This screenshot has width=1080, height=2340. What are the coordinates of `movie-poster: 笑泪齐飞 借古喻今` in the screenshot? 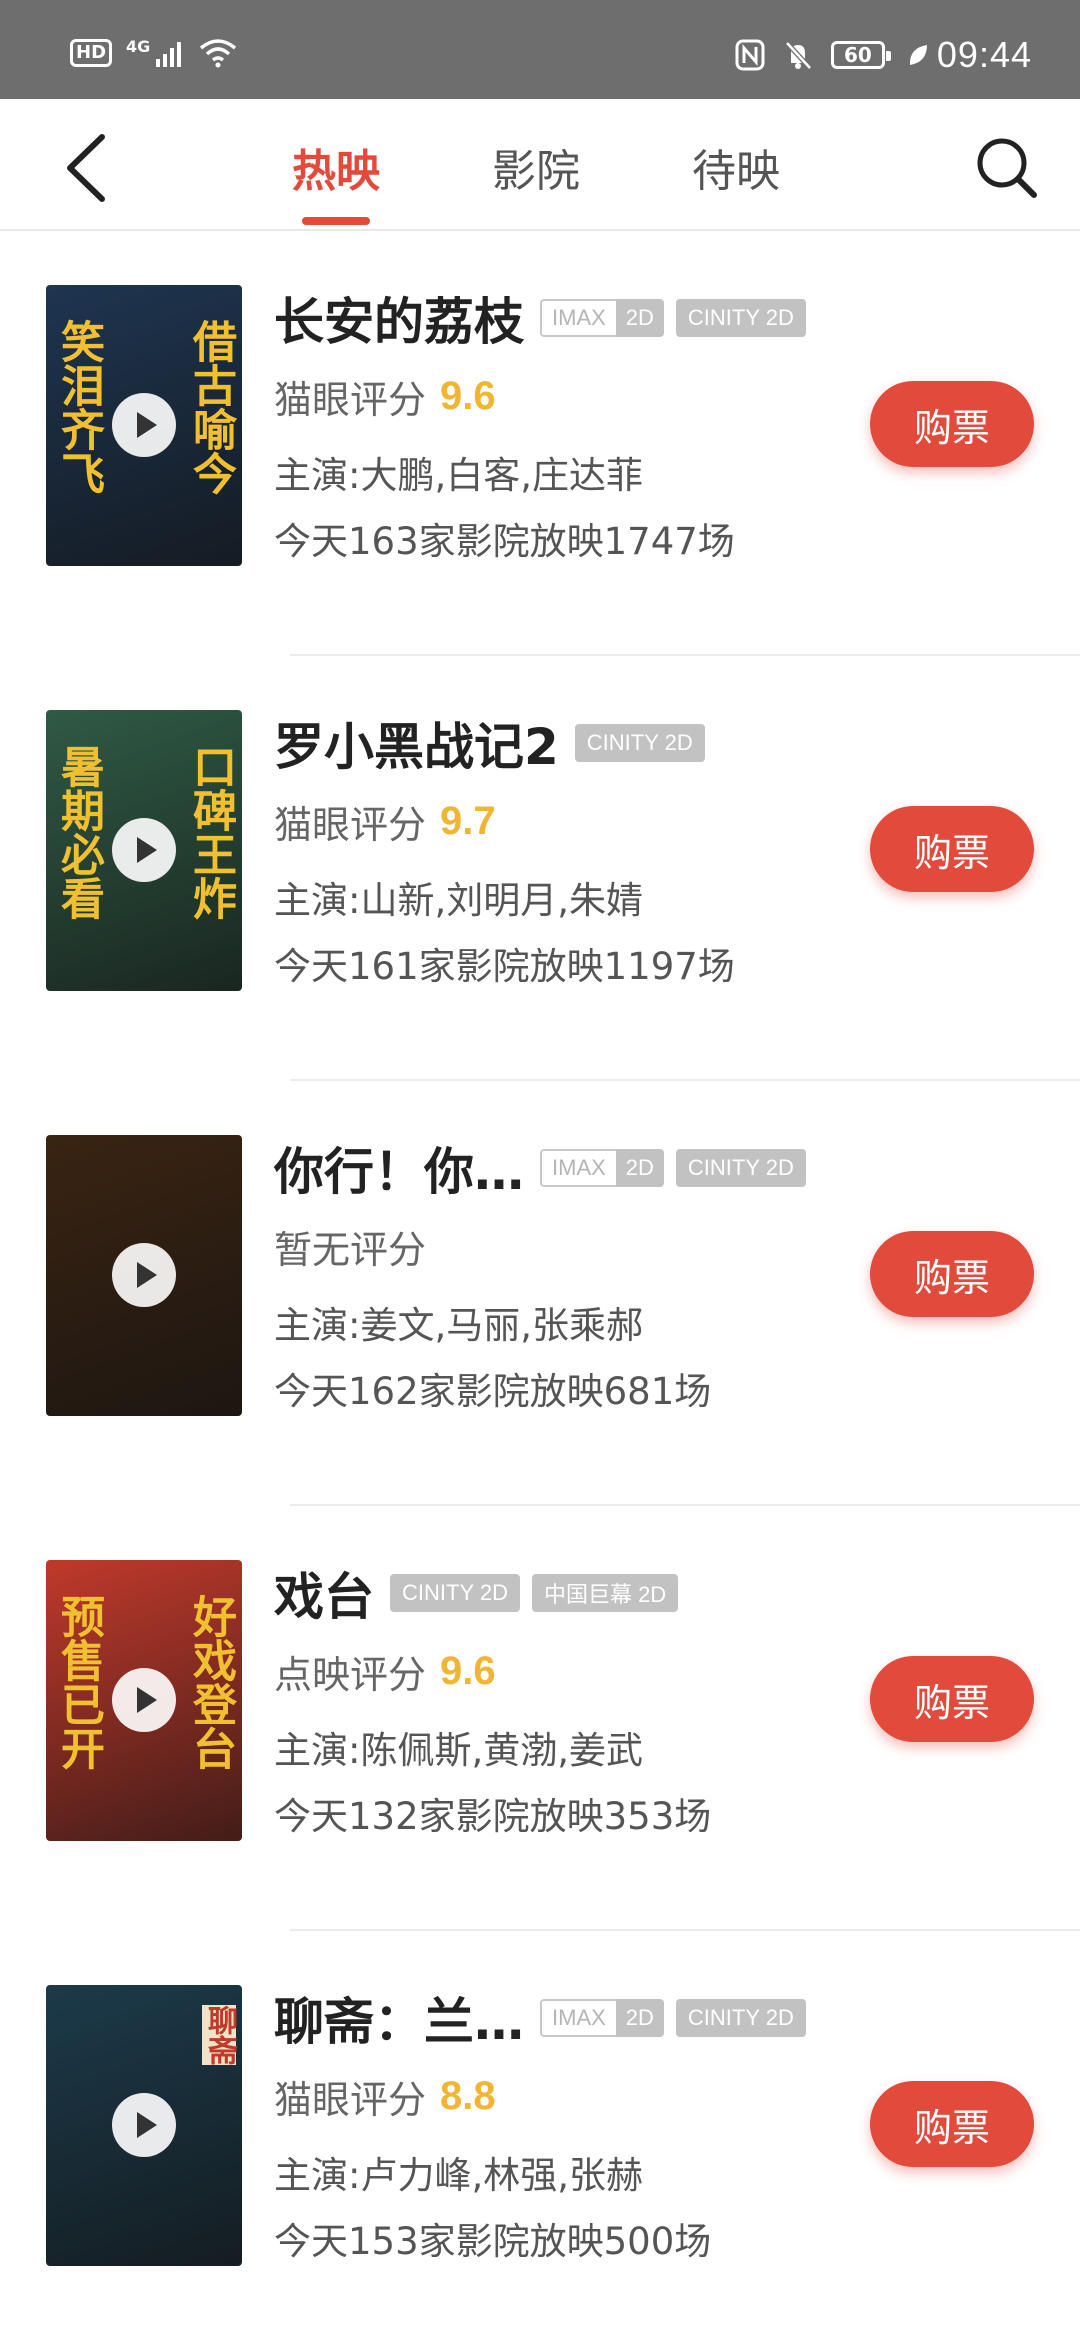 It's located at (144, 425).